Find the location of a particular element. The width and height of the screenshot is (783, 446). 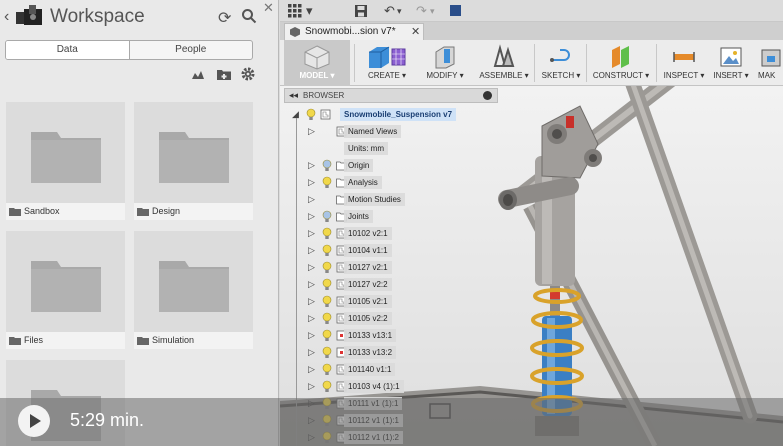

tab-people: People is located at coordinates (191, 50).